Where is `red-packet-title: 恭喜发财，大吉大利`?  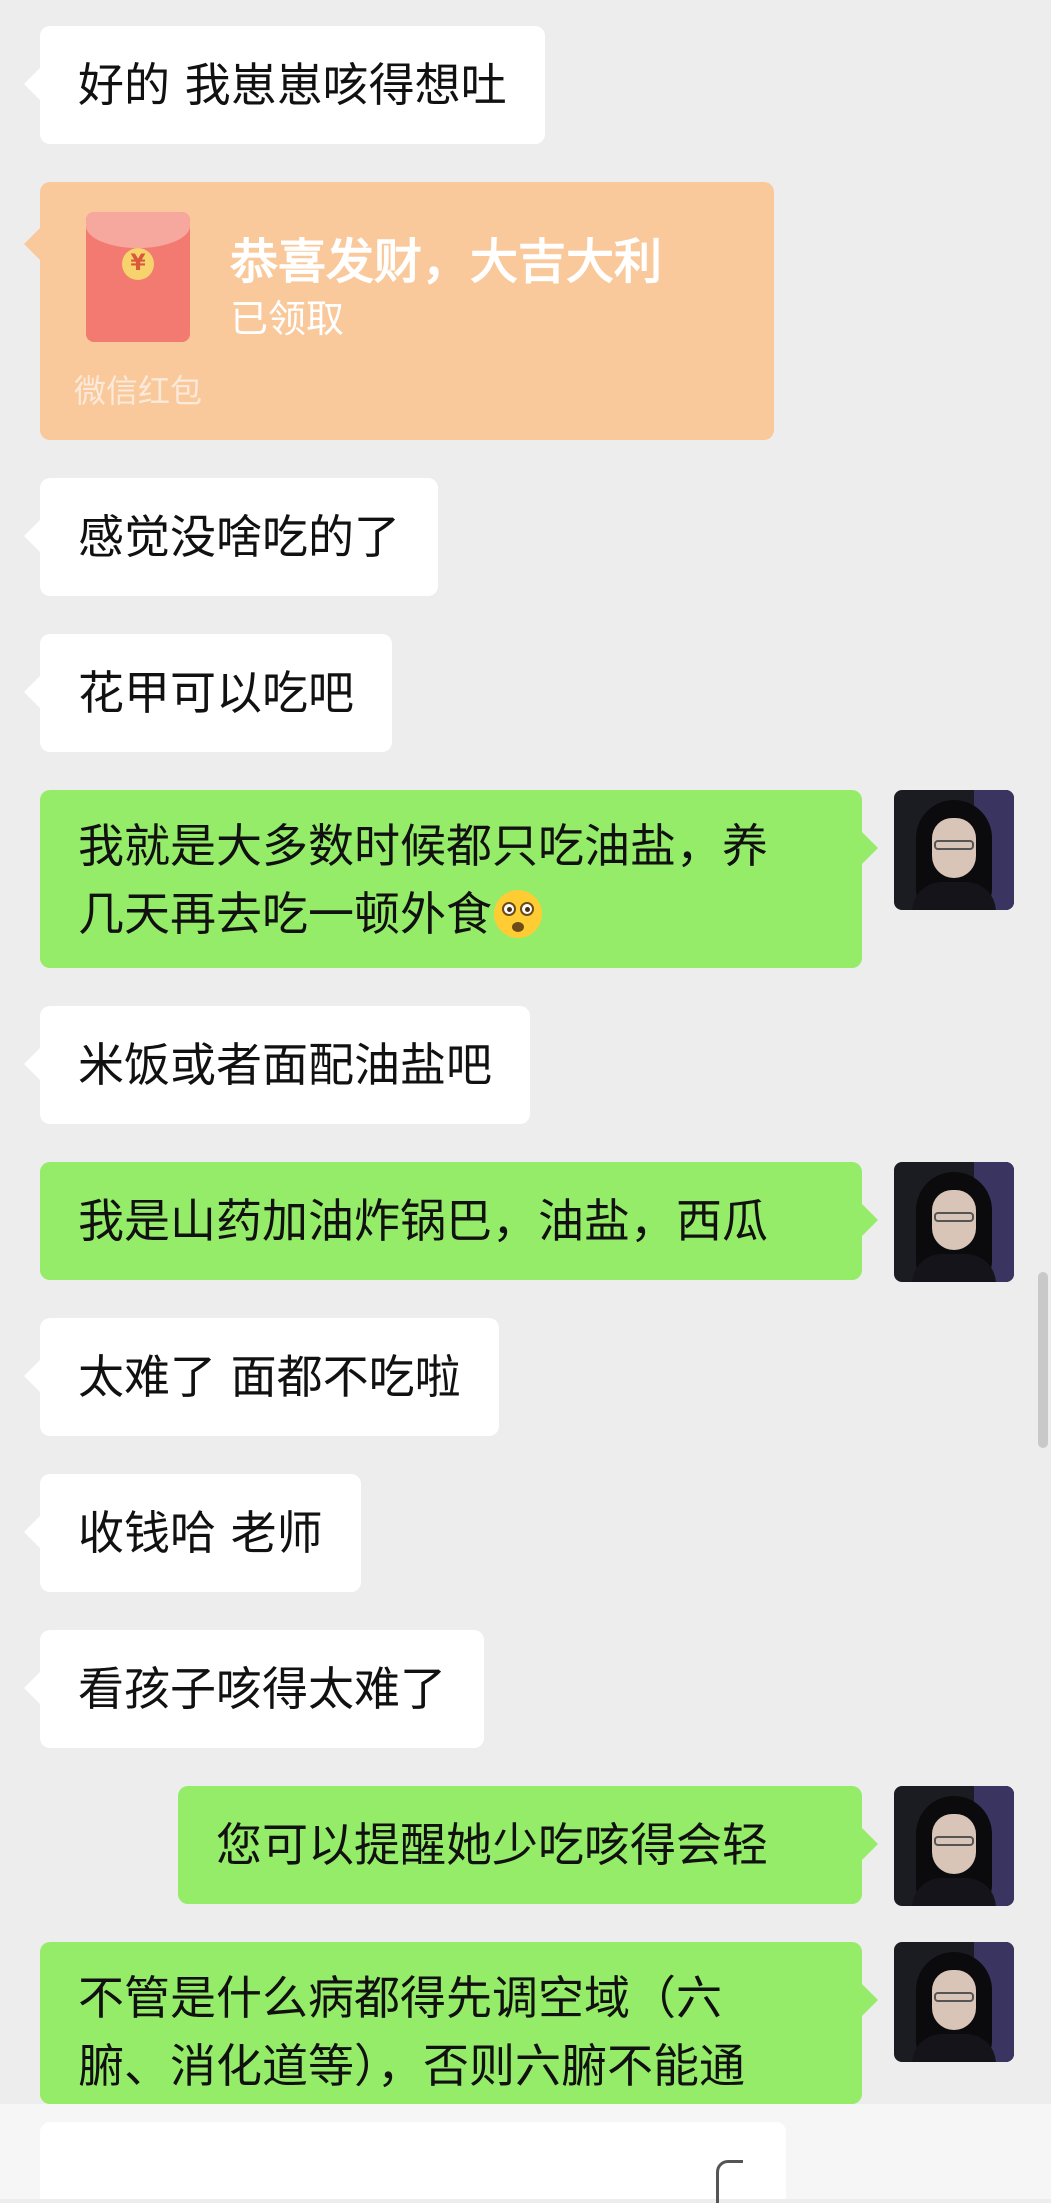
red-packet-title: 恭喜发财，大吉大利 is located at coordinates (446, 262).